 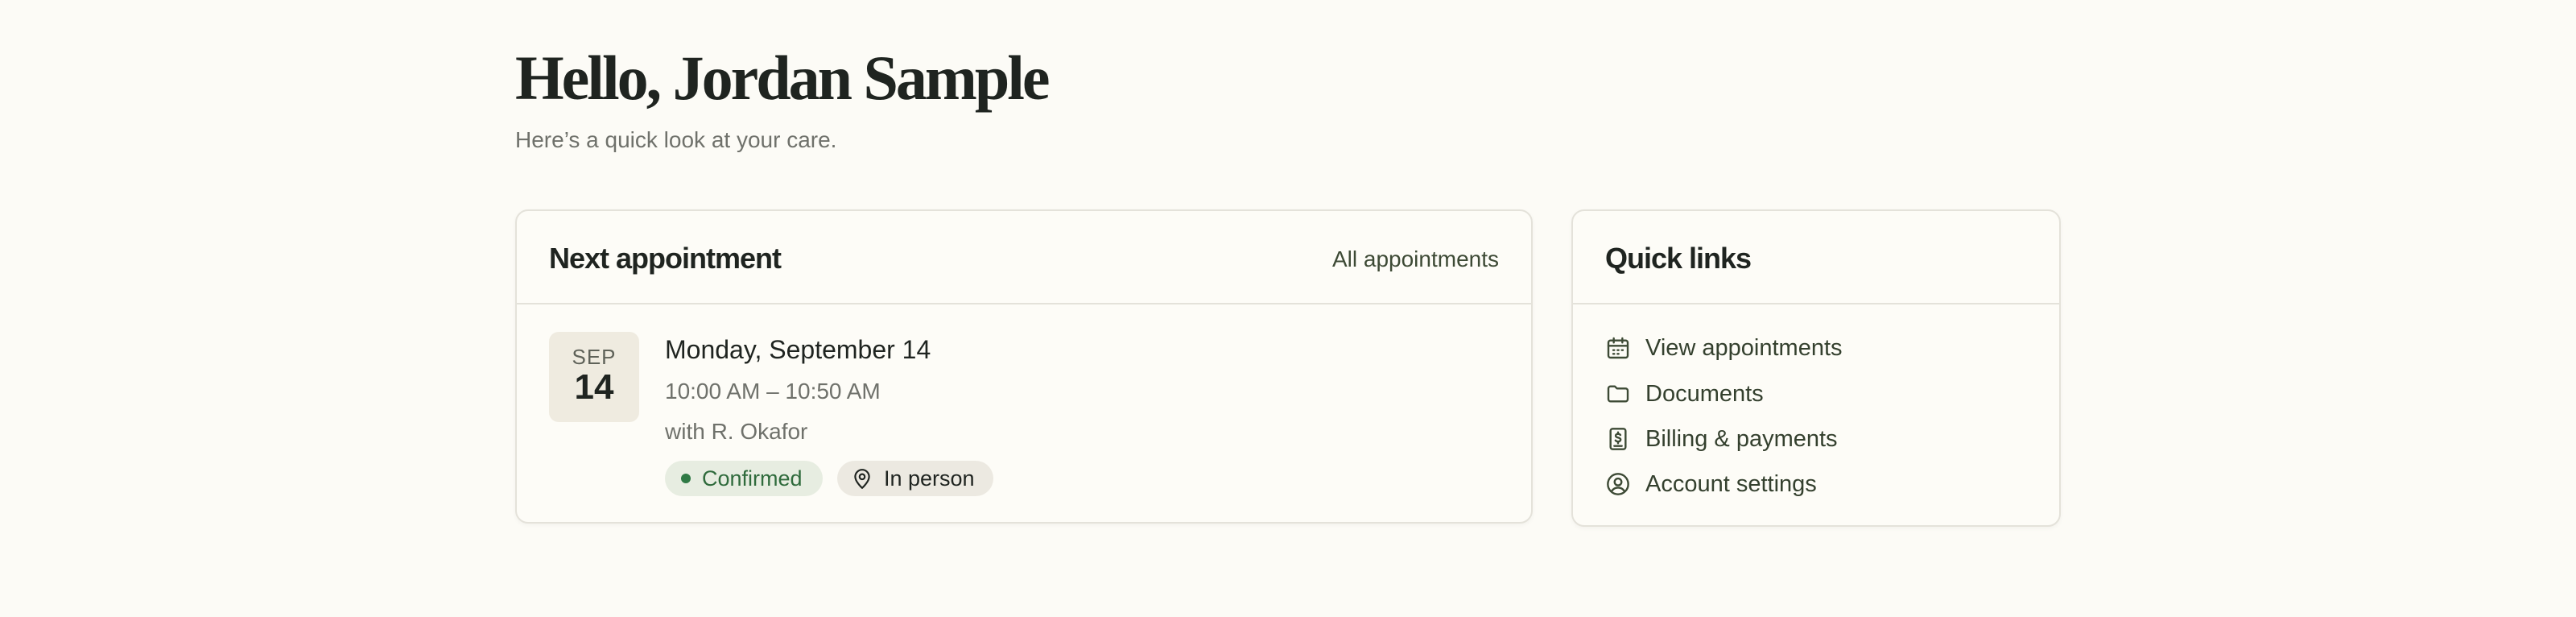 What do you see at coordinates (1704, 393) in the screenshot?
I see `quick-link-label: Documents` at bounding box center [1704, 393].